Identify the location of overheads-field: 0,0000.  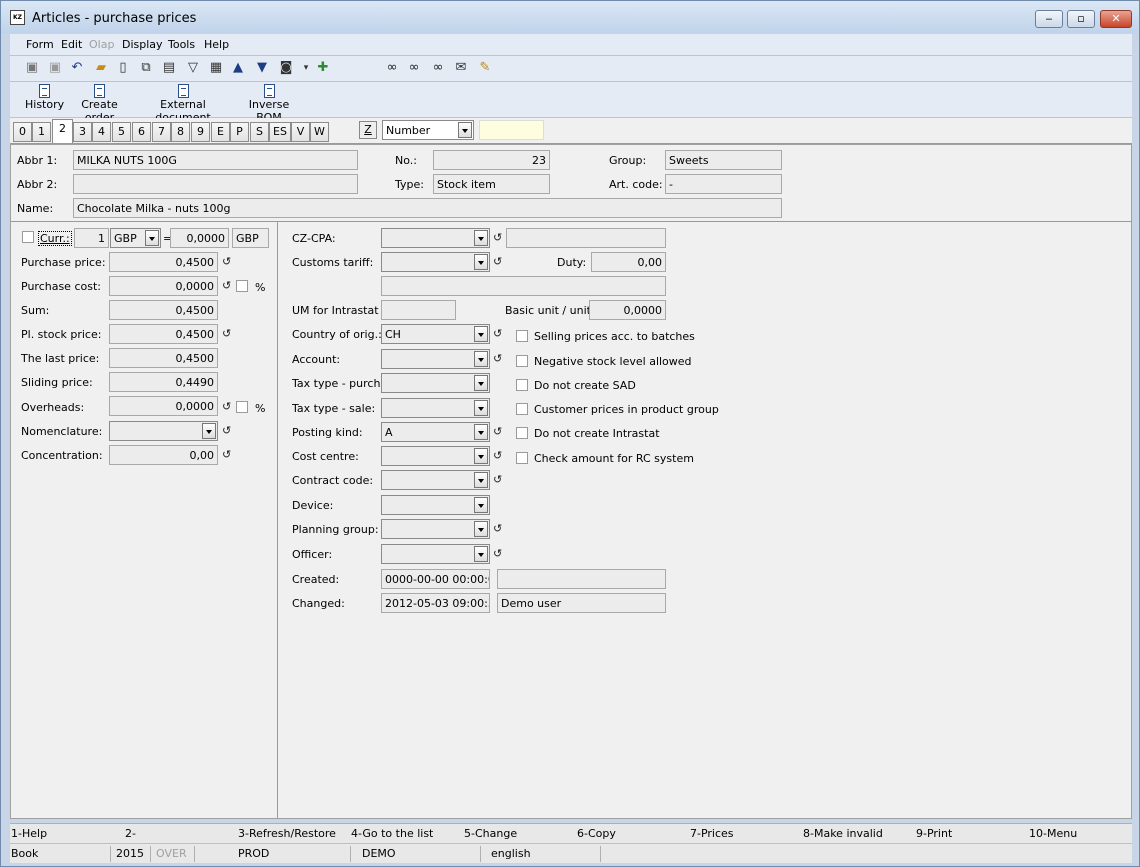
(163, 406).